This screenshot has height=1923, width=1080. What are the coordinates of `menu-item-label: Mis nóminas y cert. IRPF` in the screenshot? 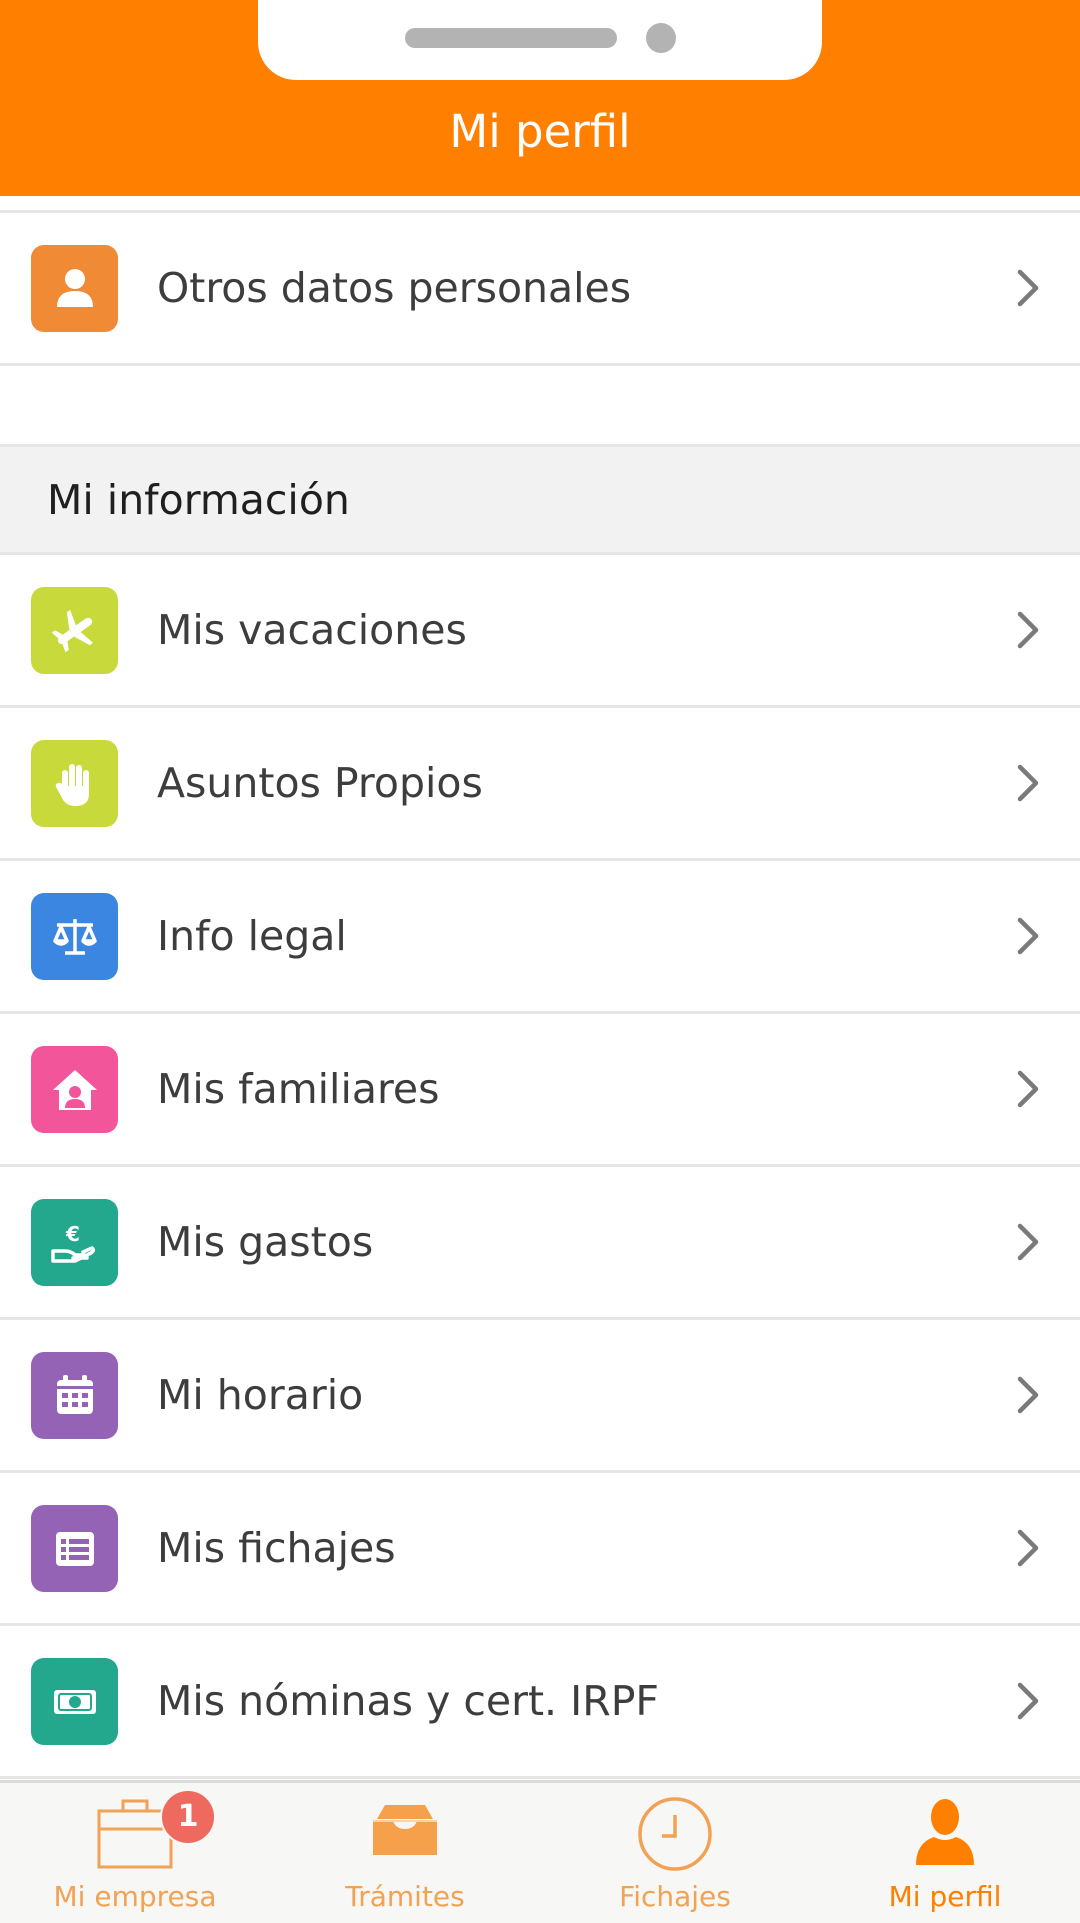 It's located at (408, 1701).